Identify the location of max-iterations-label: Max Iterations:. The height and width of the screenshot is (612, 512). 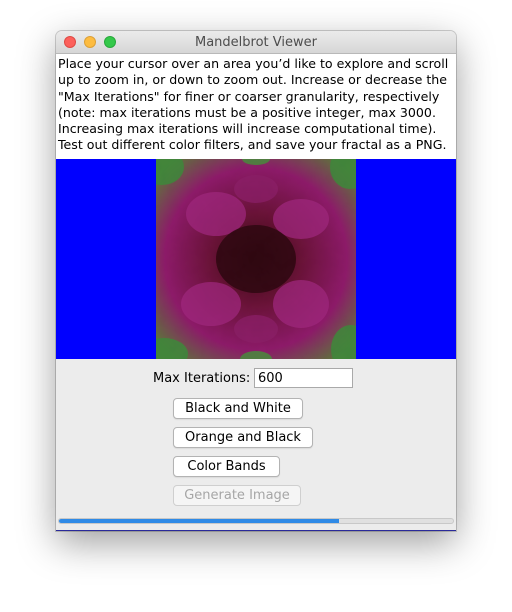
(202, 378).